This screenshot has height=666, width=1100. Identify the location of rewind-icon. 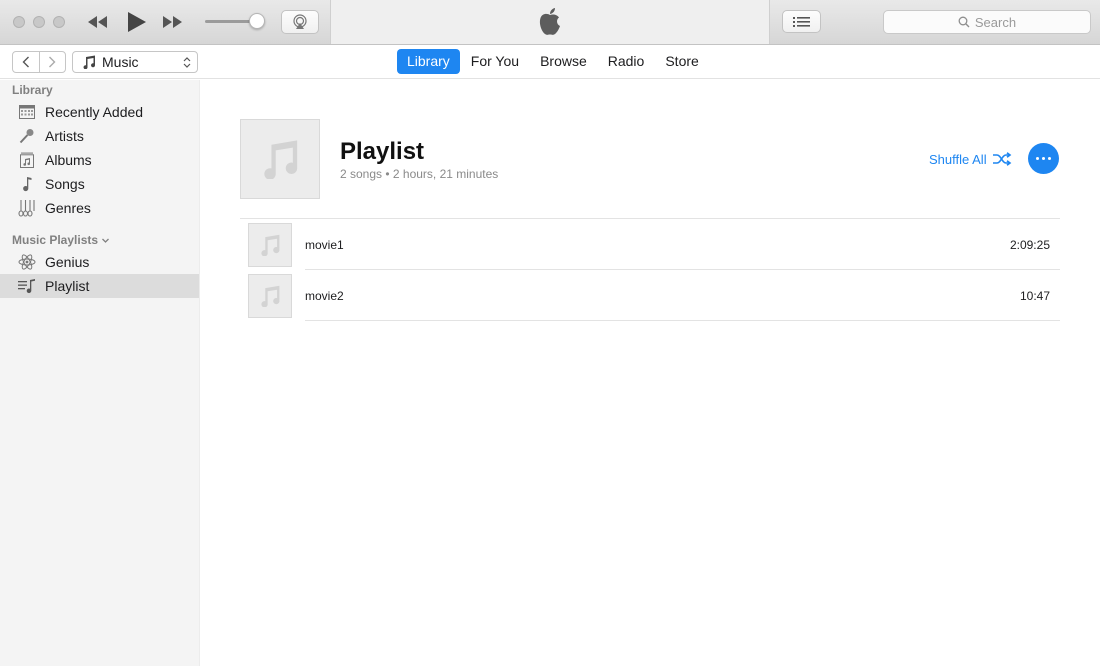
(97, 22).